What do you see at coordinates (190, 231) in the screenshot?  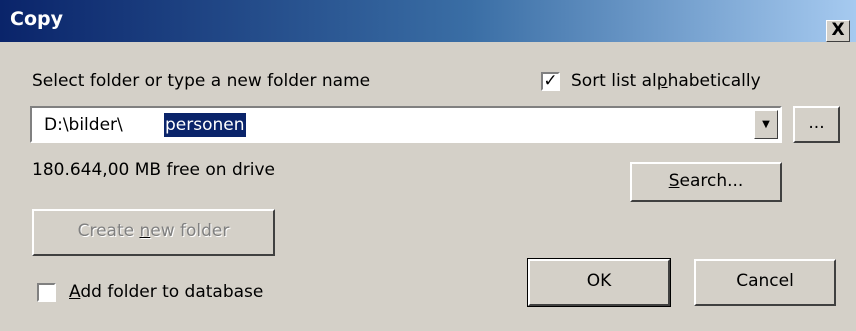 I see `create-folder-label-part: ew folder` at bounding box center [190, 231].